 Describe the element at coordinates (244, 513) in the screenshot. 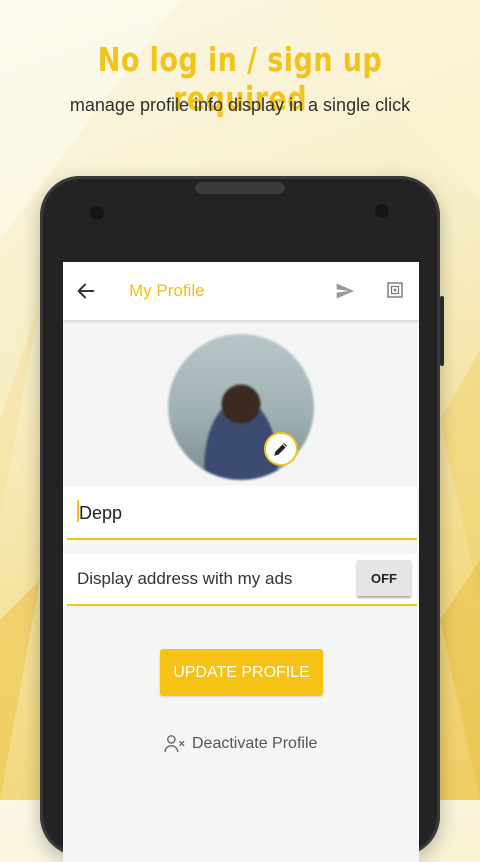

I see `name-input` at that location.